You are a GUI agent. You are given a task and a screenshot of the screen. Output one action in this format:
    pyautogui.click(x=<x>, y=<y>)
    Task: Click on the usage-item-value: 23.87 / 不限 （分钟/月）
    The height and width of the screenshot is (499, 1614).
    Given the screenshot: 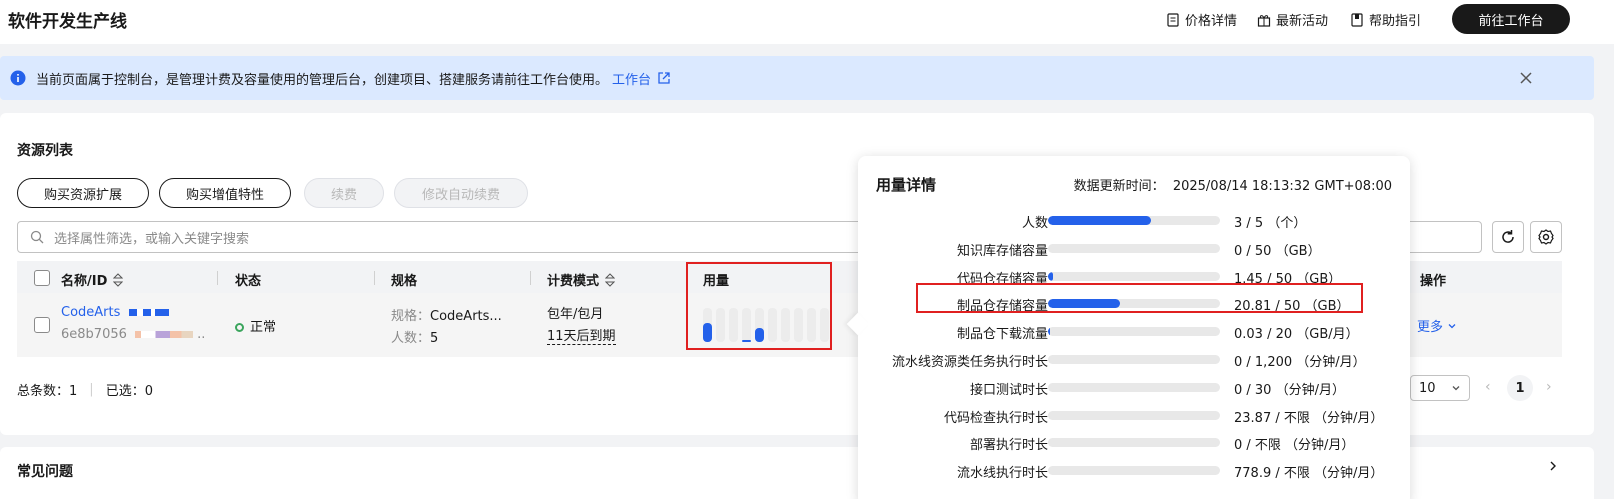 What is the action you would take?
    pyautogui.click(x=1309, y=418)
    